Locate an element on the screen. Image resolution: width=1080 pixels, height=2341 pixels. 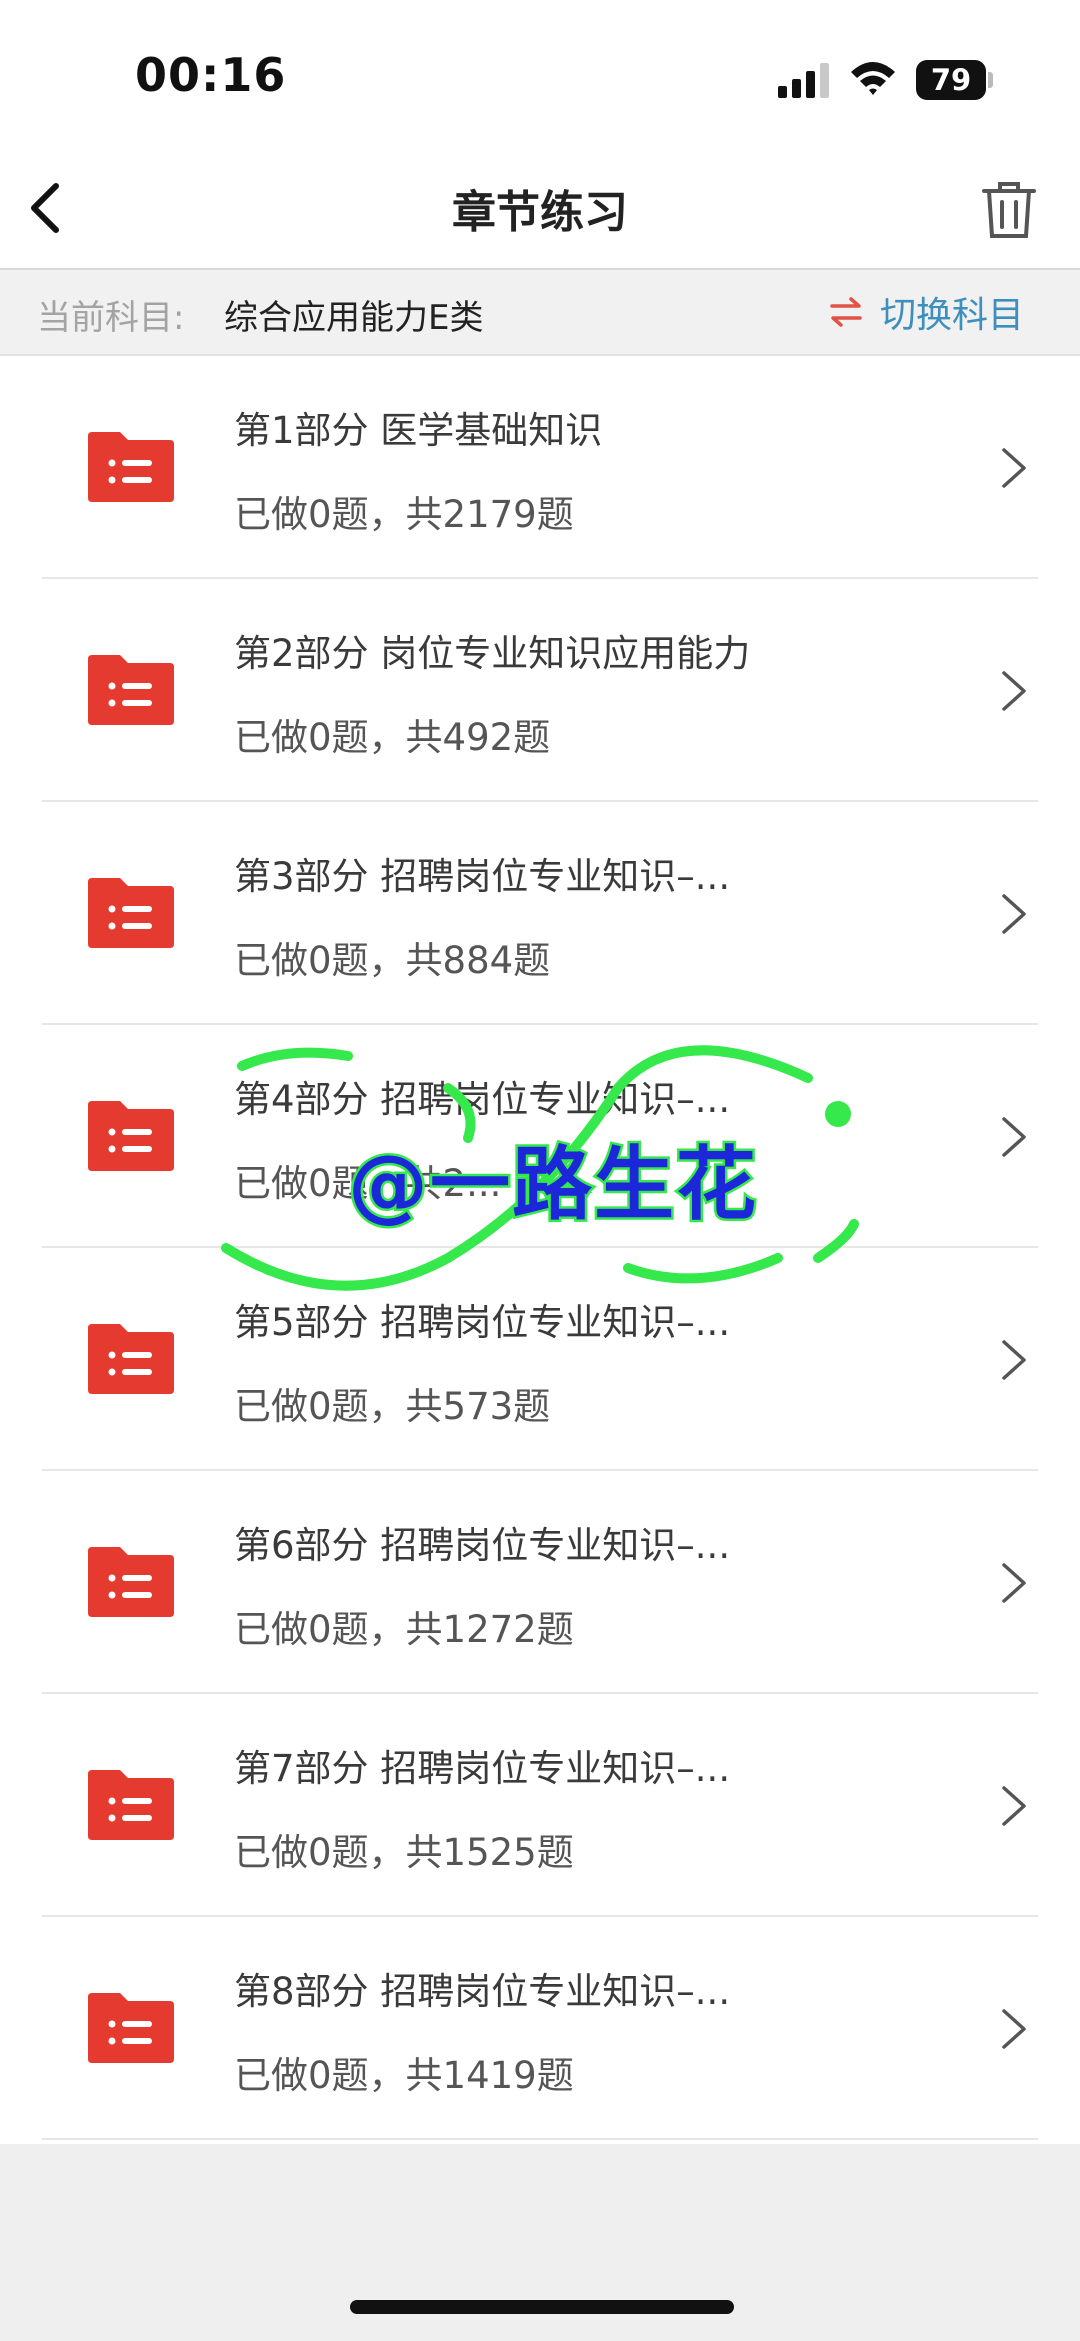
trash-button is located at coordinates (1009, 209).